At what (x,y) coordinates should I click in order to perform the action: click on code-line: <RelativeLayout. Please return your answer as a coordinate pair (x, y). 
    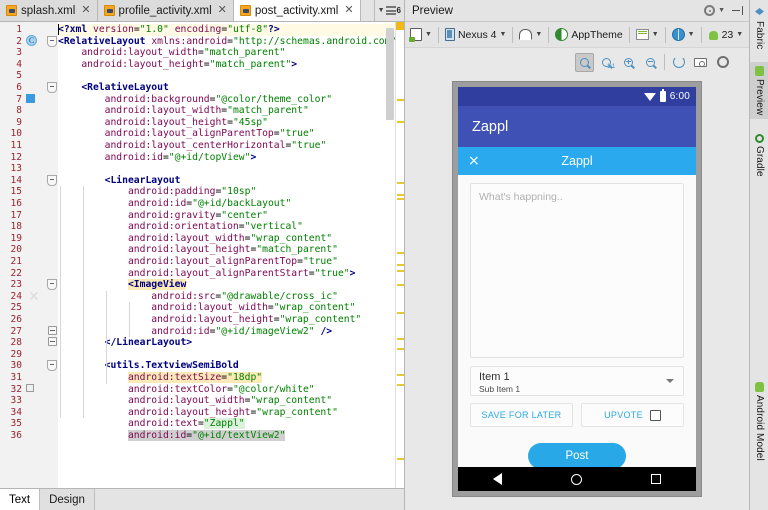
    Looking at the image, I should click on (125, 88).